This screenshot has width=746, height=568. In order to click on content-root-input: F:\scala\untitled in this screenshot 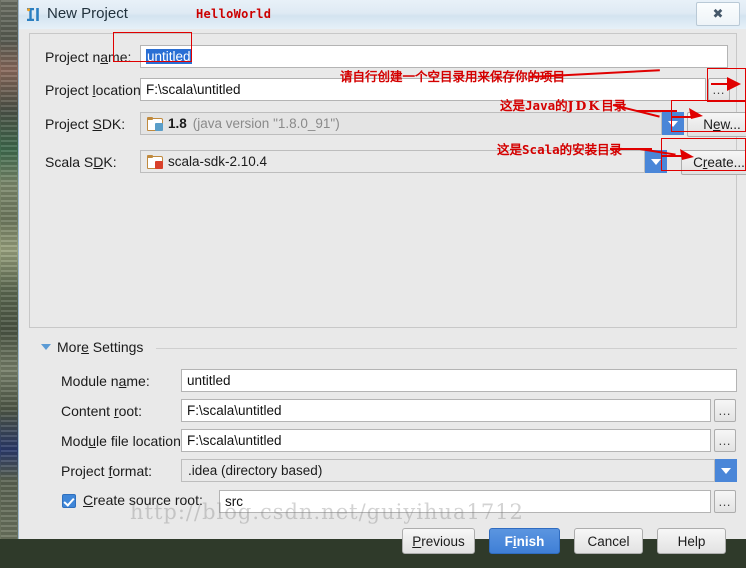, I will do `click(446, 410)`.